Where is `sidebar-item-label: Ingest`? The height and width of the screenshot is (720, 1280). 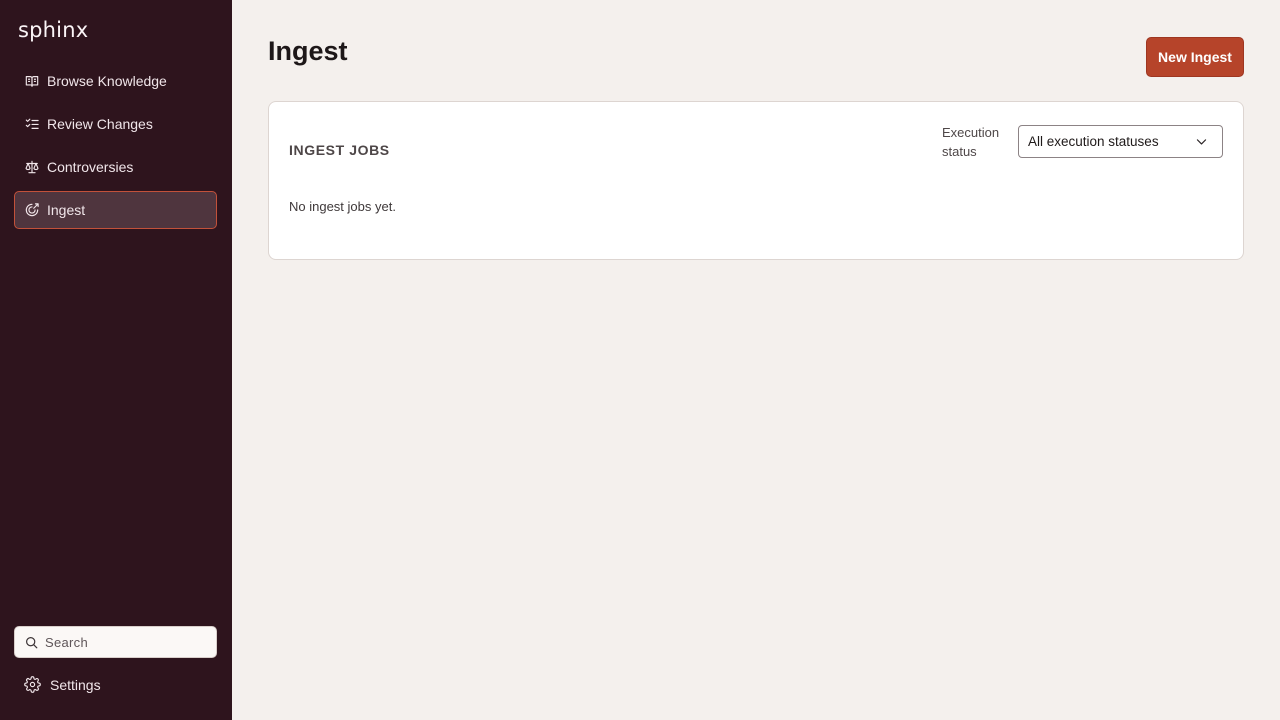 sidebar-item-label: Ingest is located at coordinates (66, 210).